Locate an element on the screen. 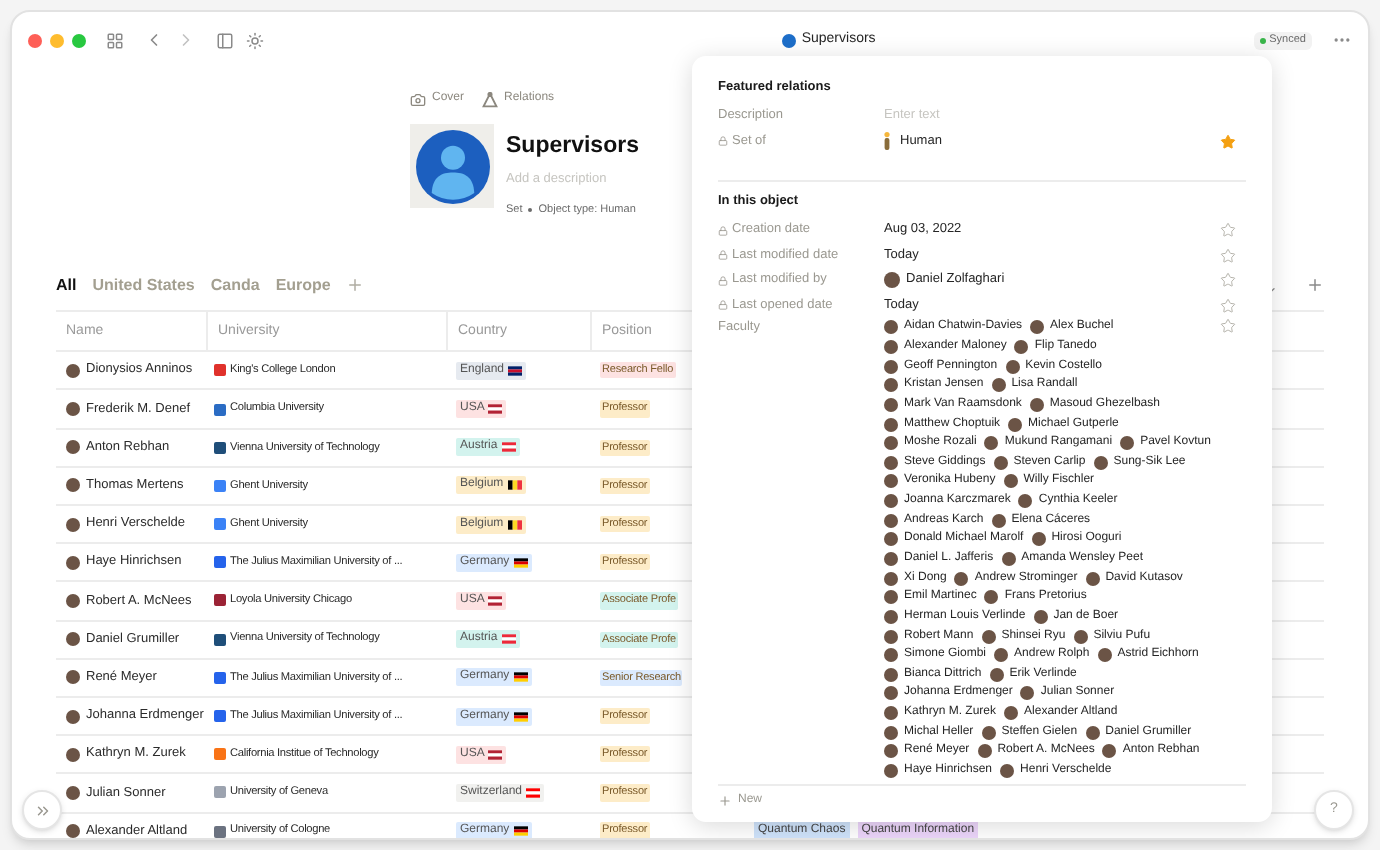 The width and height of the screenshot is (1380, 850). page-title: Supervisors is located at coordinates (572, 147).